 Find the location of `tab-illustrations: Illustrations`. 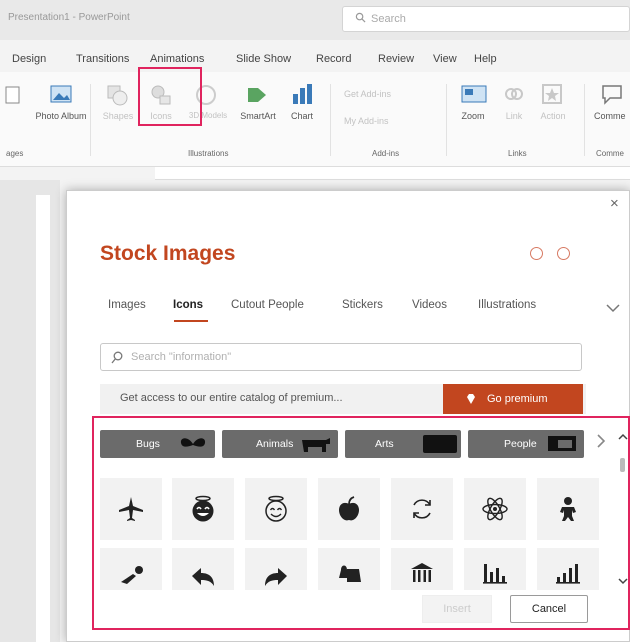

tab-illustrations: Illustrations is located at coordinates (507, 305).